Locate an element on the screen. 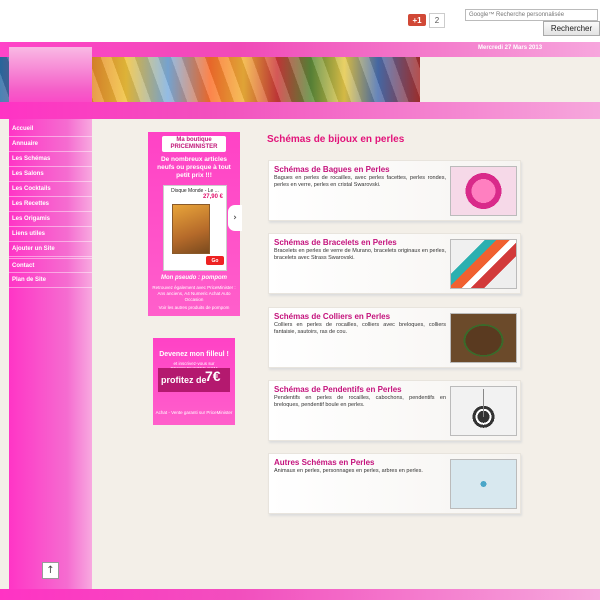 The height and width of the screenshot is (600, 600). ad-more-products-link: Voir les autres produits de pompom is located at coordinates (194, 307).